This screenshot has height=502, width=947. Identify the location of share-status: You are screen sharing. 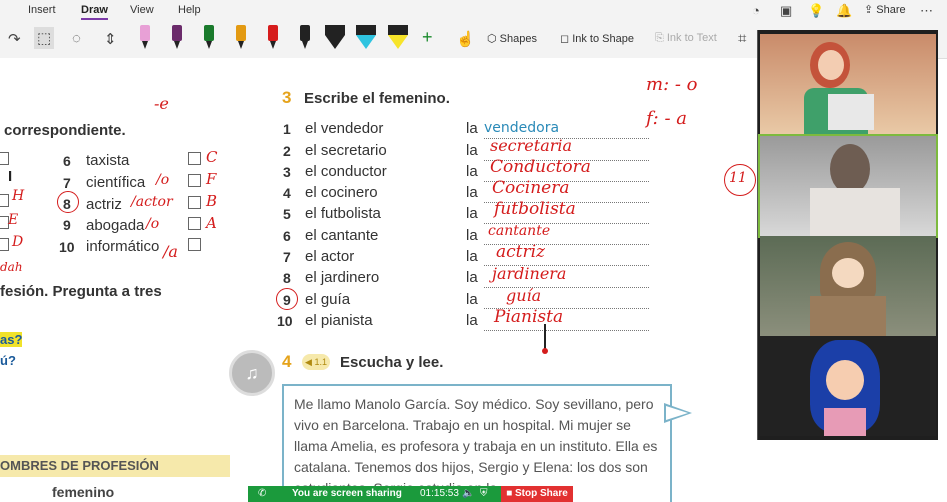
(347, 493).